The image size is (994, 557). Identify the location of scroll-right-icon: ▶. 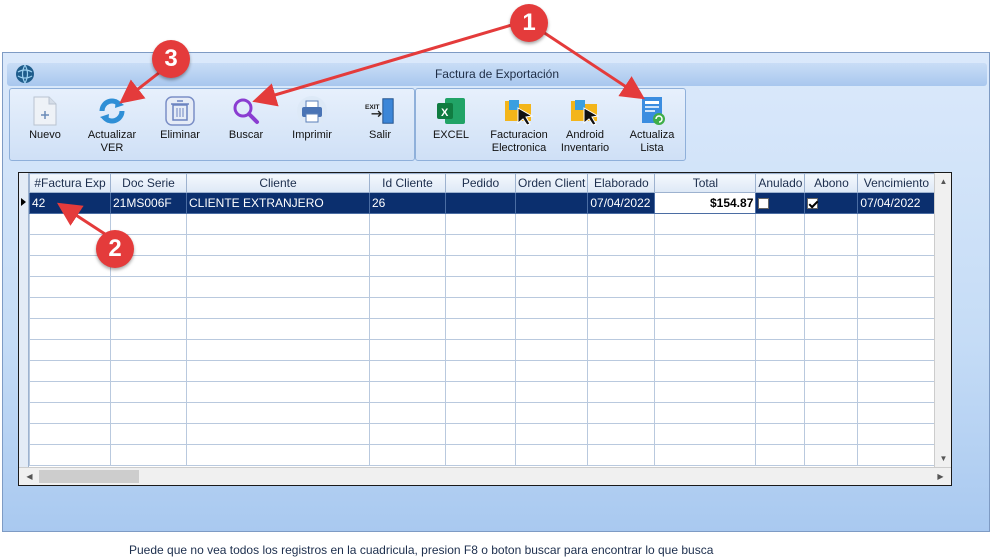
(940, 476).